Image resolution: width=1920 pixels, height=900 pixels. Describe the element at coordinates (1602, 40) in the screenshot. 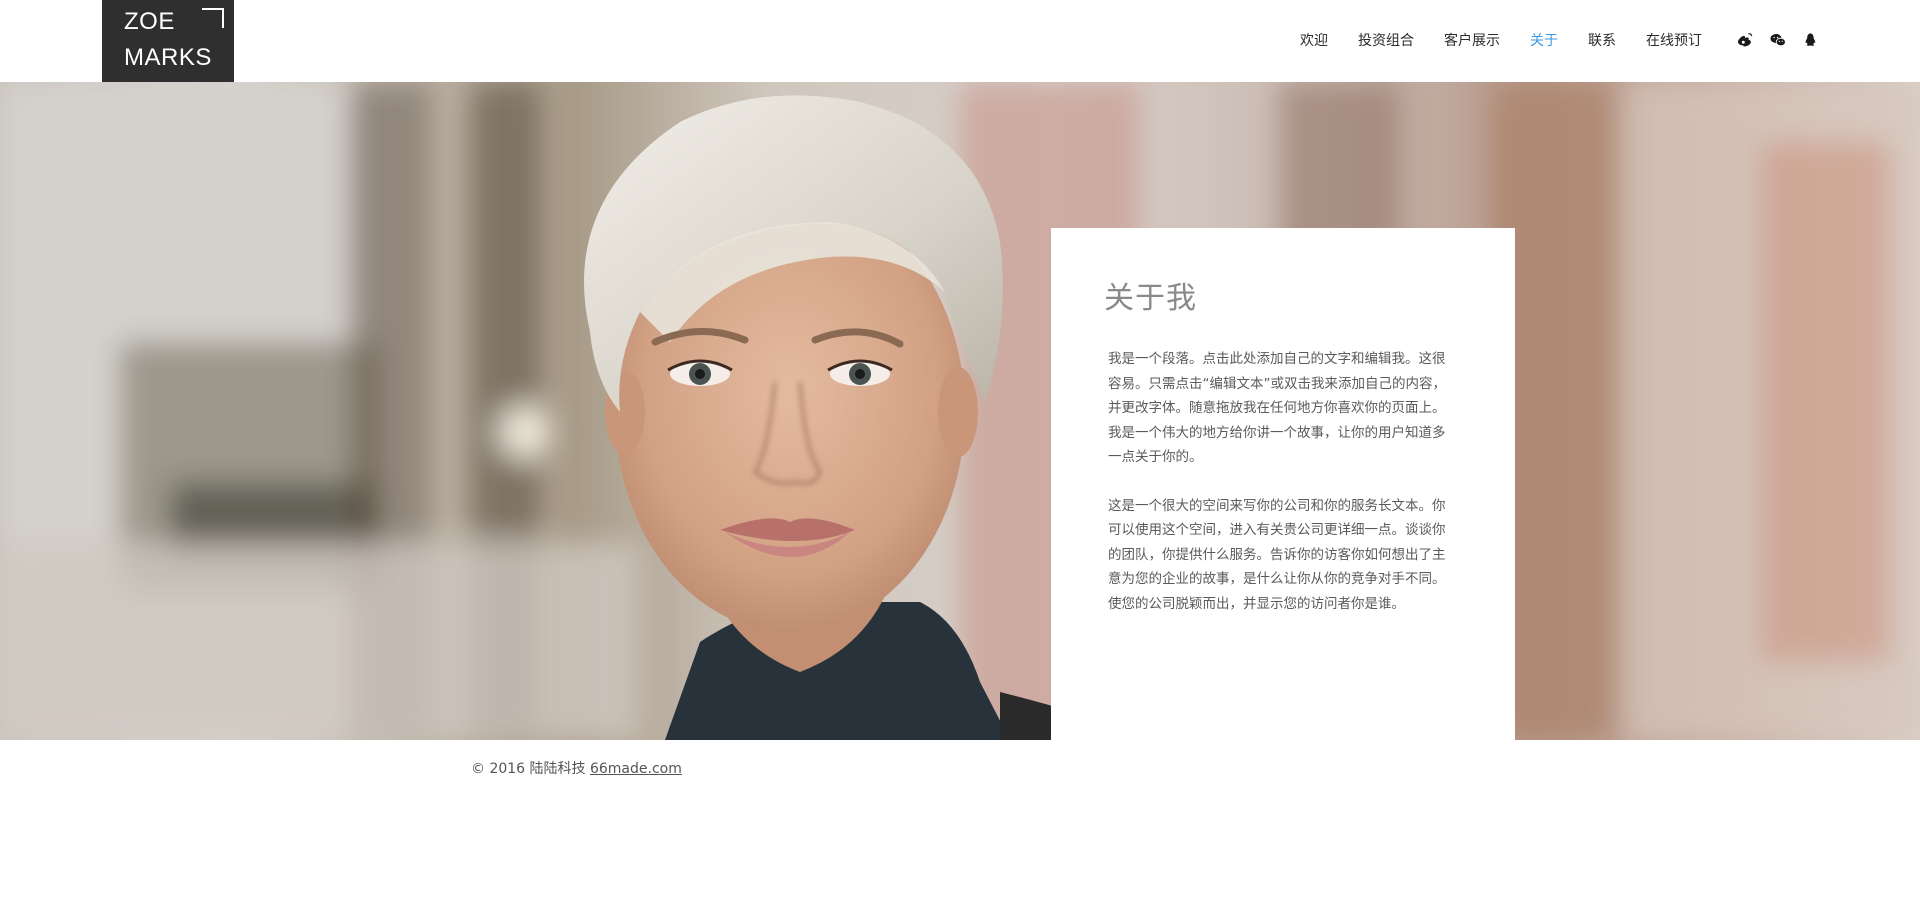

I see `nav-item-contact: 联系` at that location.